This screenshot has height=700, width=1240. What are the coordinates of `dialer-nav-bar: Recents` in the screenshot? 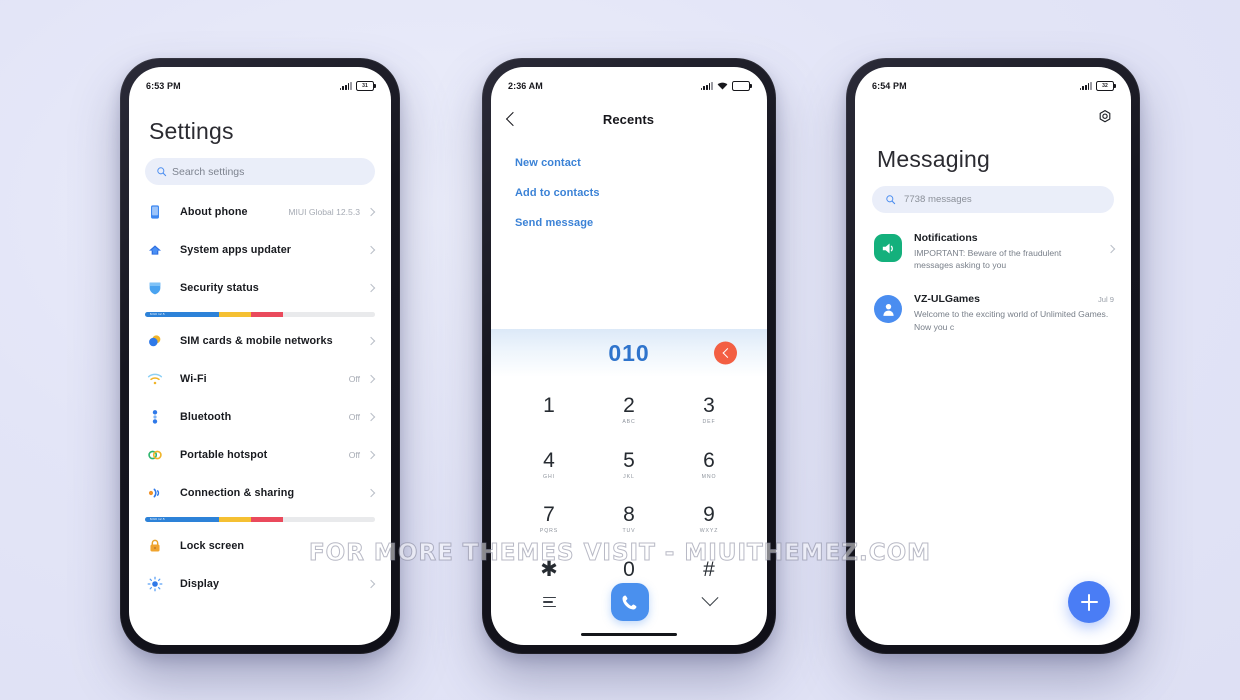 It's located at (629, 119).